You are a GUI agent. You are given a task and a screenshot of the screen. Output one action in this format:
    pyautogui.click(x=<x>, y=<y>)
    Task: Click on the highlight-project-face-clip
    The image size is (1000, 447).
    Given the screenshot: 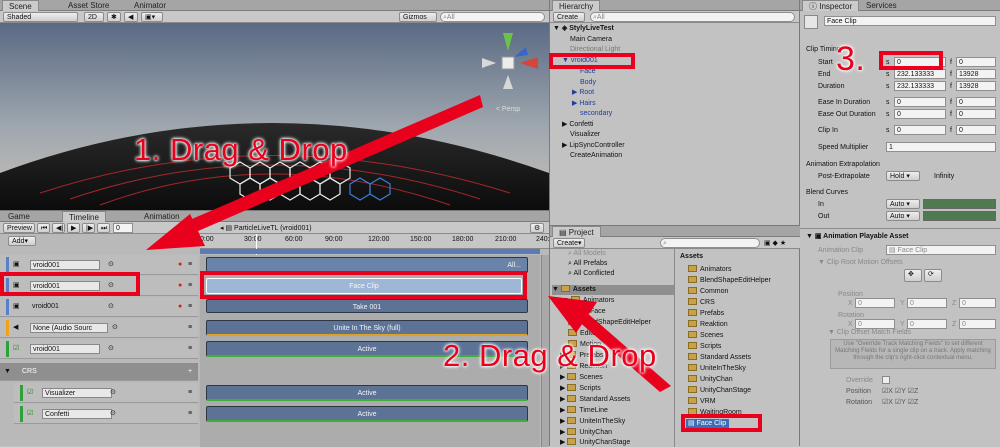 What is the action you would take?
    pyautogui.click(x=721, y=423)
    